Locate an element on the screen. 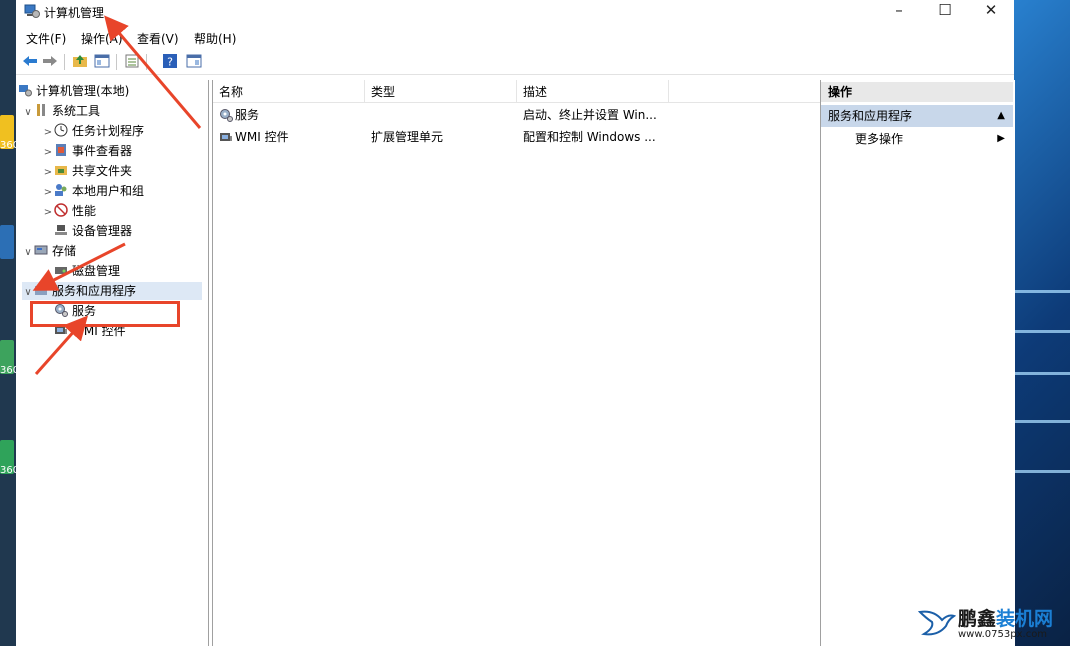 Image resolution: width=1070 pixels, height=646 pixels. help-icon: ? is located at coordinates (170, 61).